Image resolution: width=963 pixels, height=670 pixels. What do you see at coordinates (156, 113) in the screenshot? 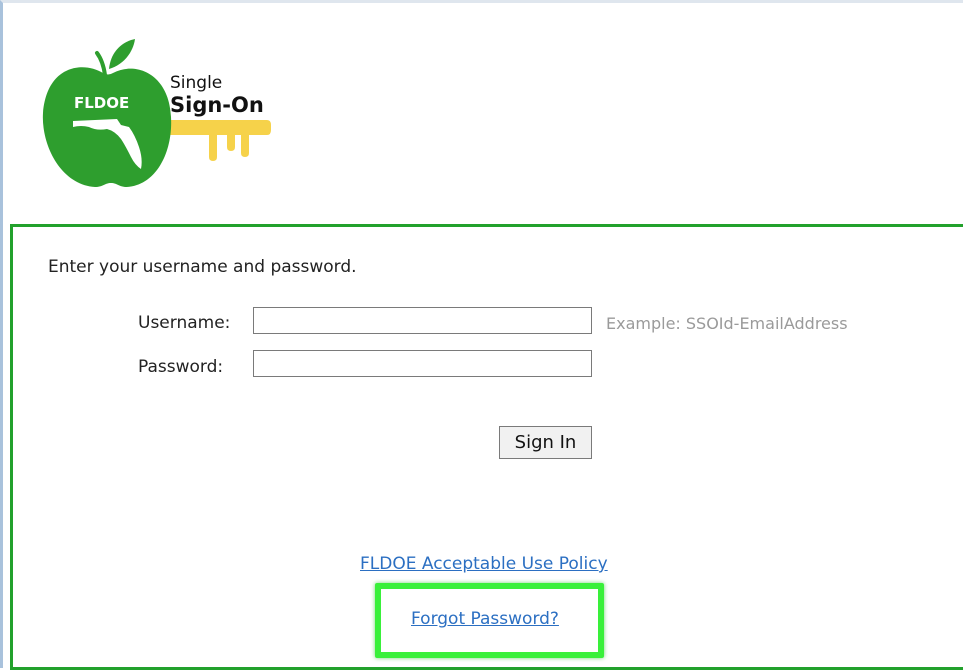
I see `fldoe-apple-key-logo: FLDOE Single Sign-On` at bounding box center [156, 113].